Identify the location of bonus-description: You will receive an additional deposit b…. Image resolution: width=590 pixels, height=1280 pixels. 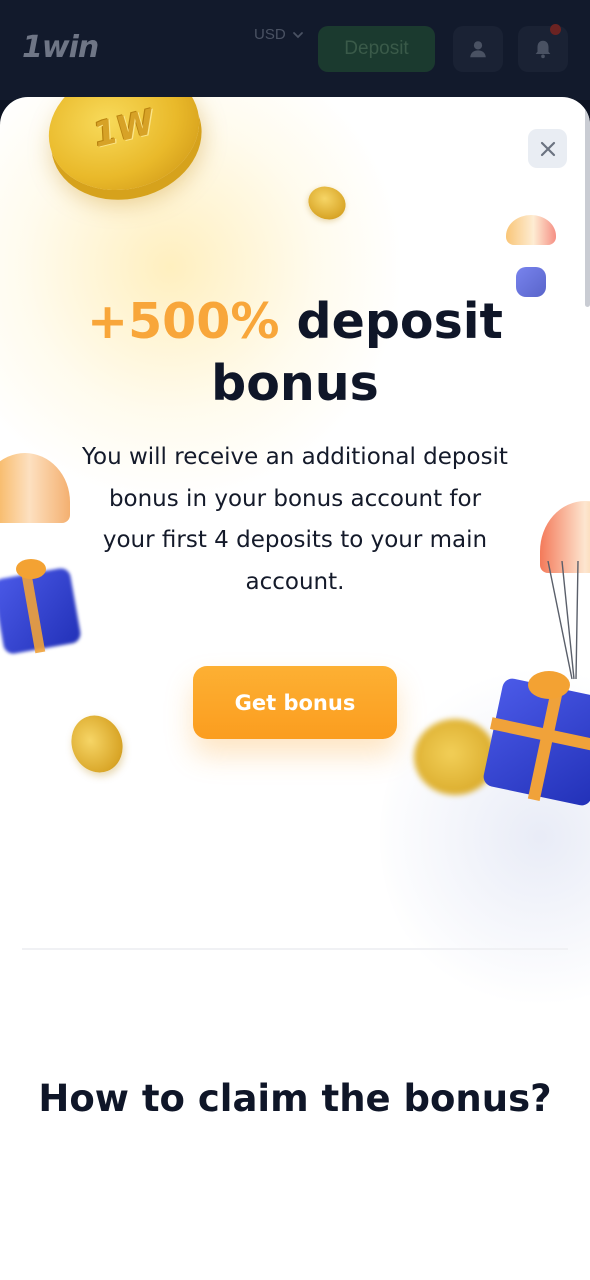
(295, 519).